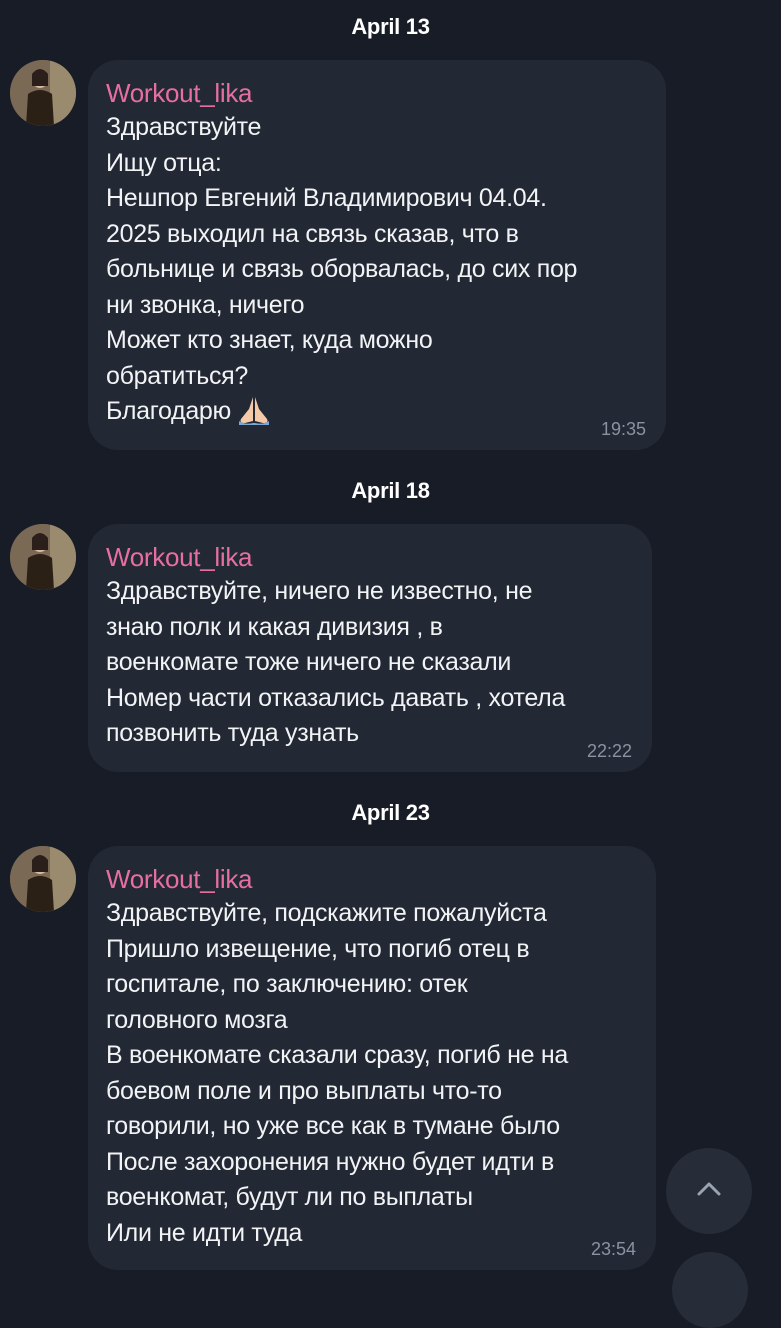 The width and height of the screenshot is (781, 1328). Describe the element at coordinates (710, 1290) in the screenshot. I see `scroll-down-button` at that location.